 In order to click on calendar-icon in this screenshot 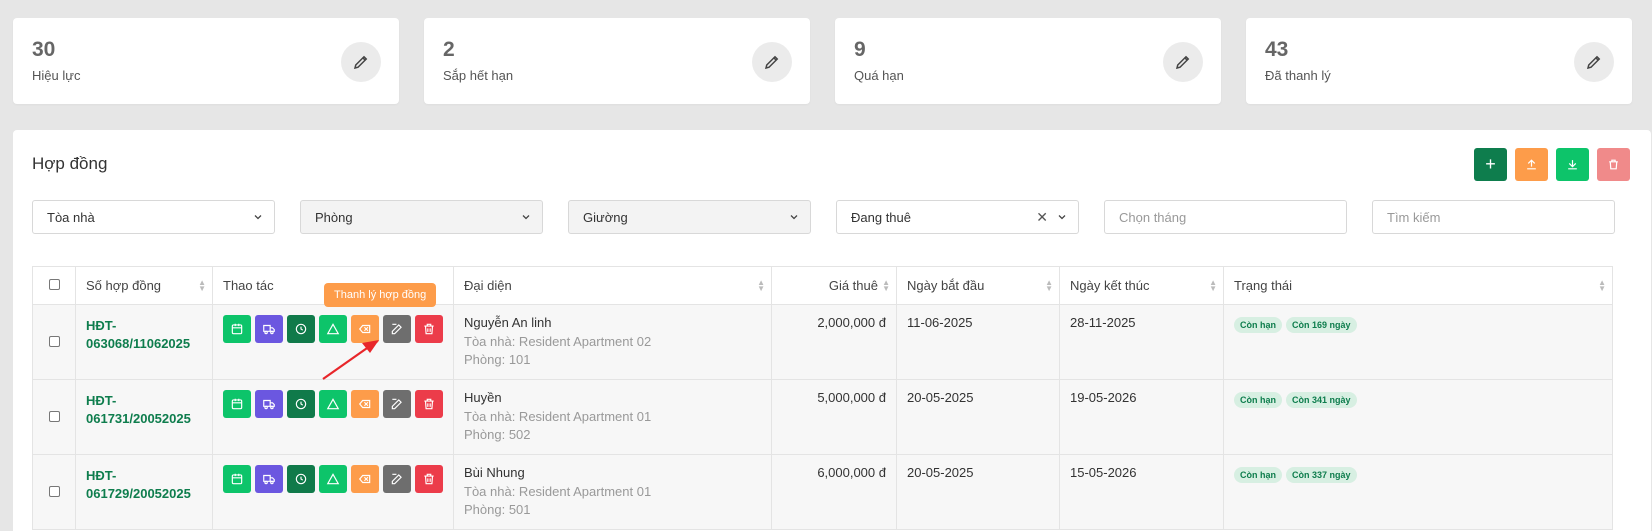, I will do `click(237, 479)`.